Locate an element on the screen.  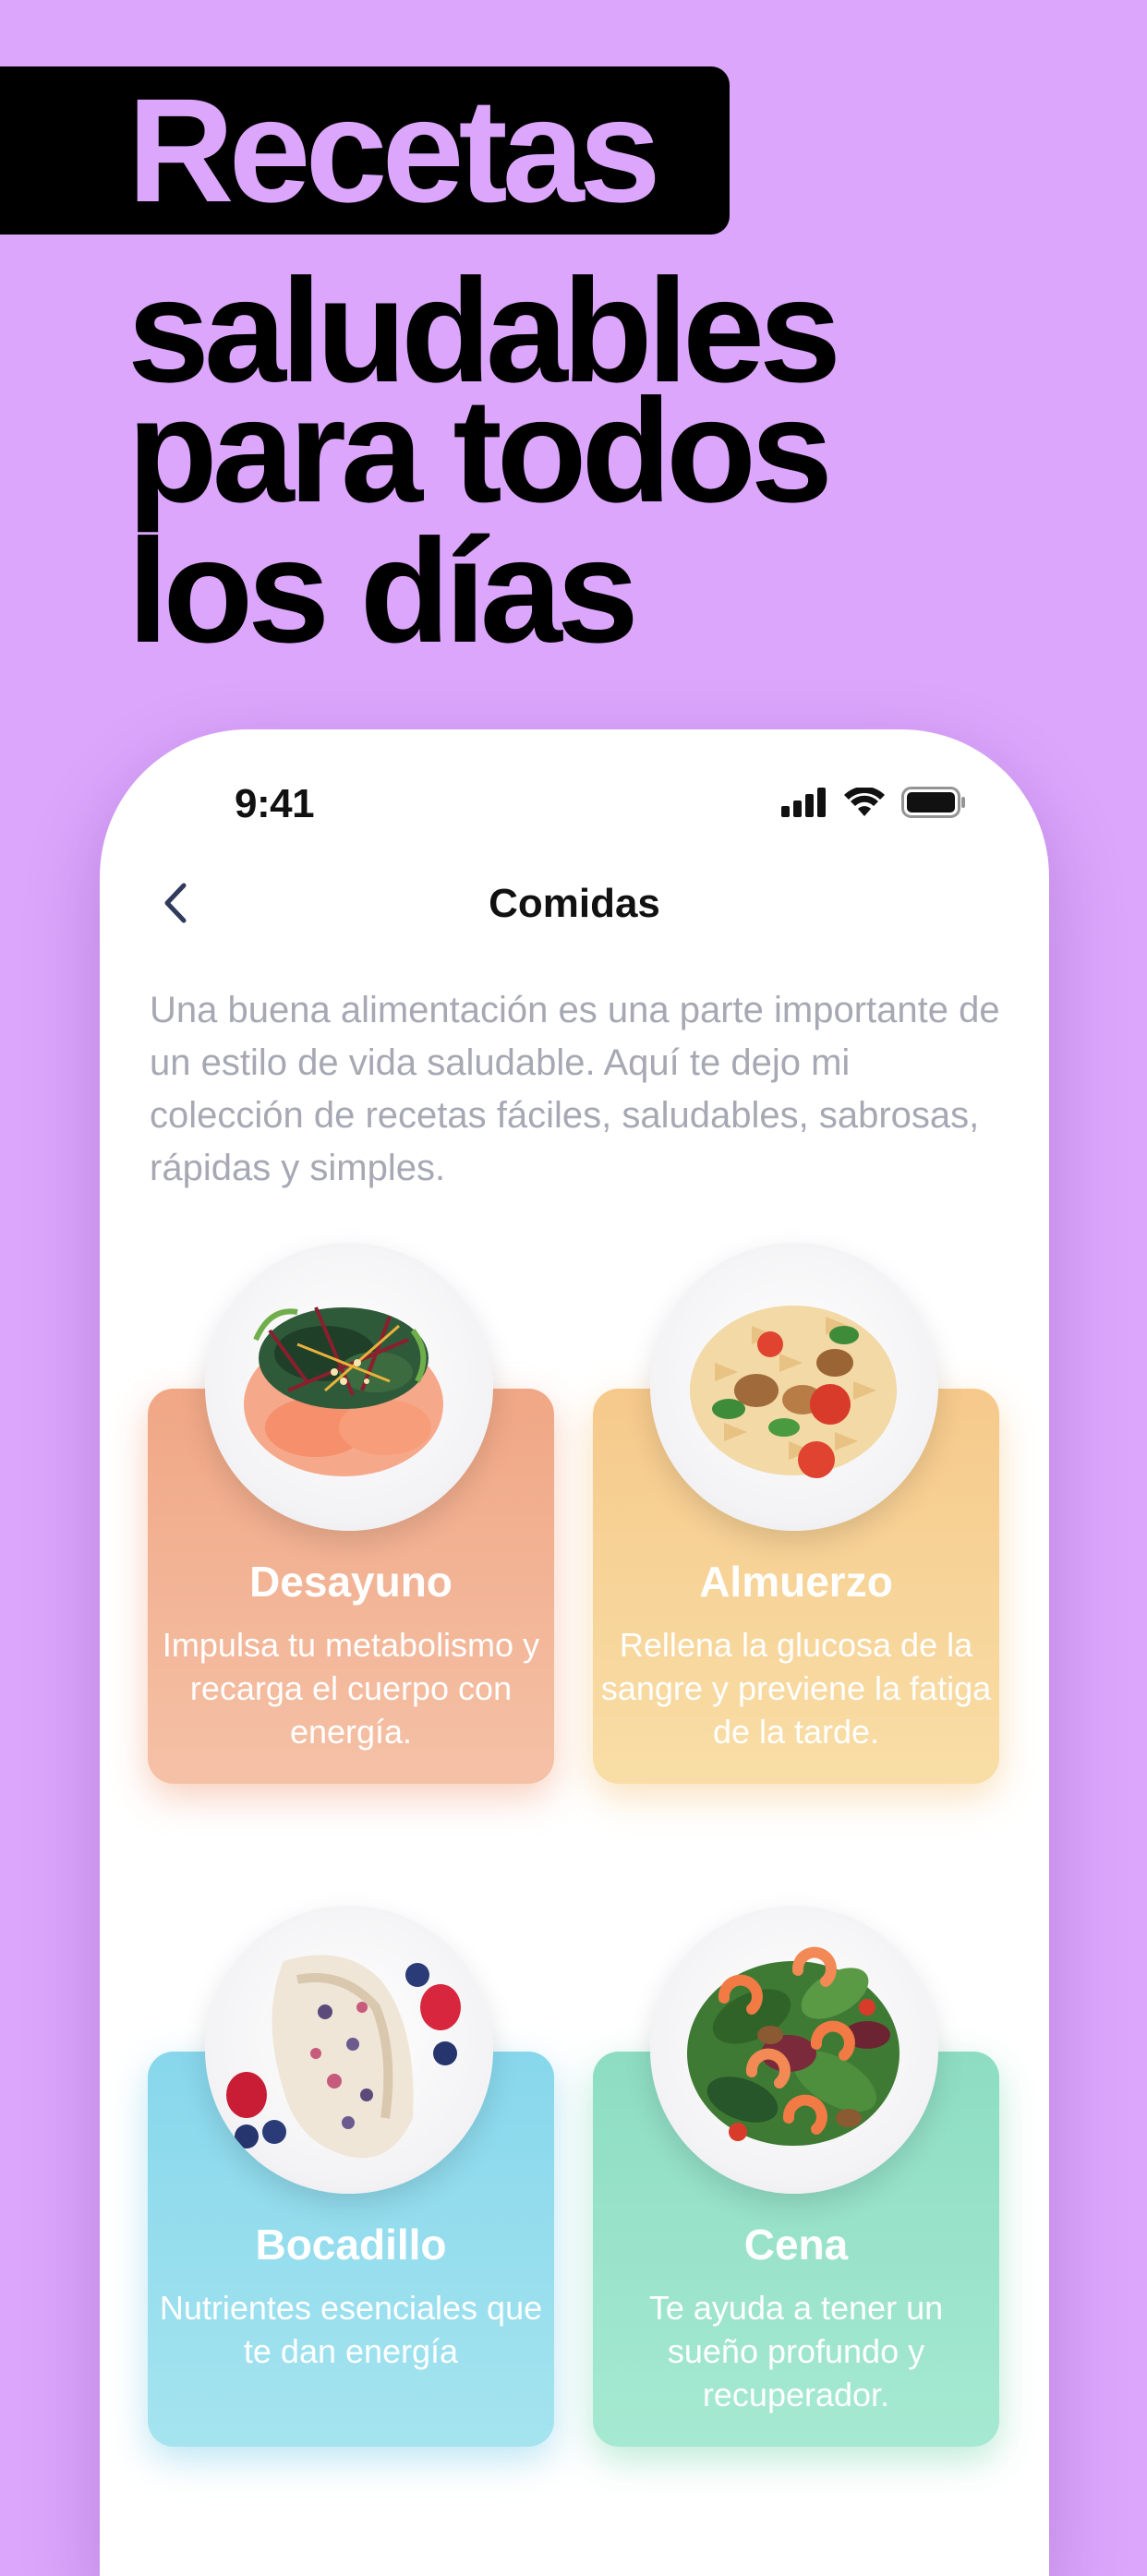
navigation-bar: Comidas is located at coordinates (574, 905).